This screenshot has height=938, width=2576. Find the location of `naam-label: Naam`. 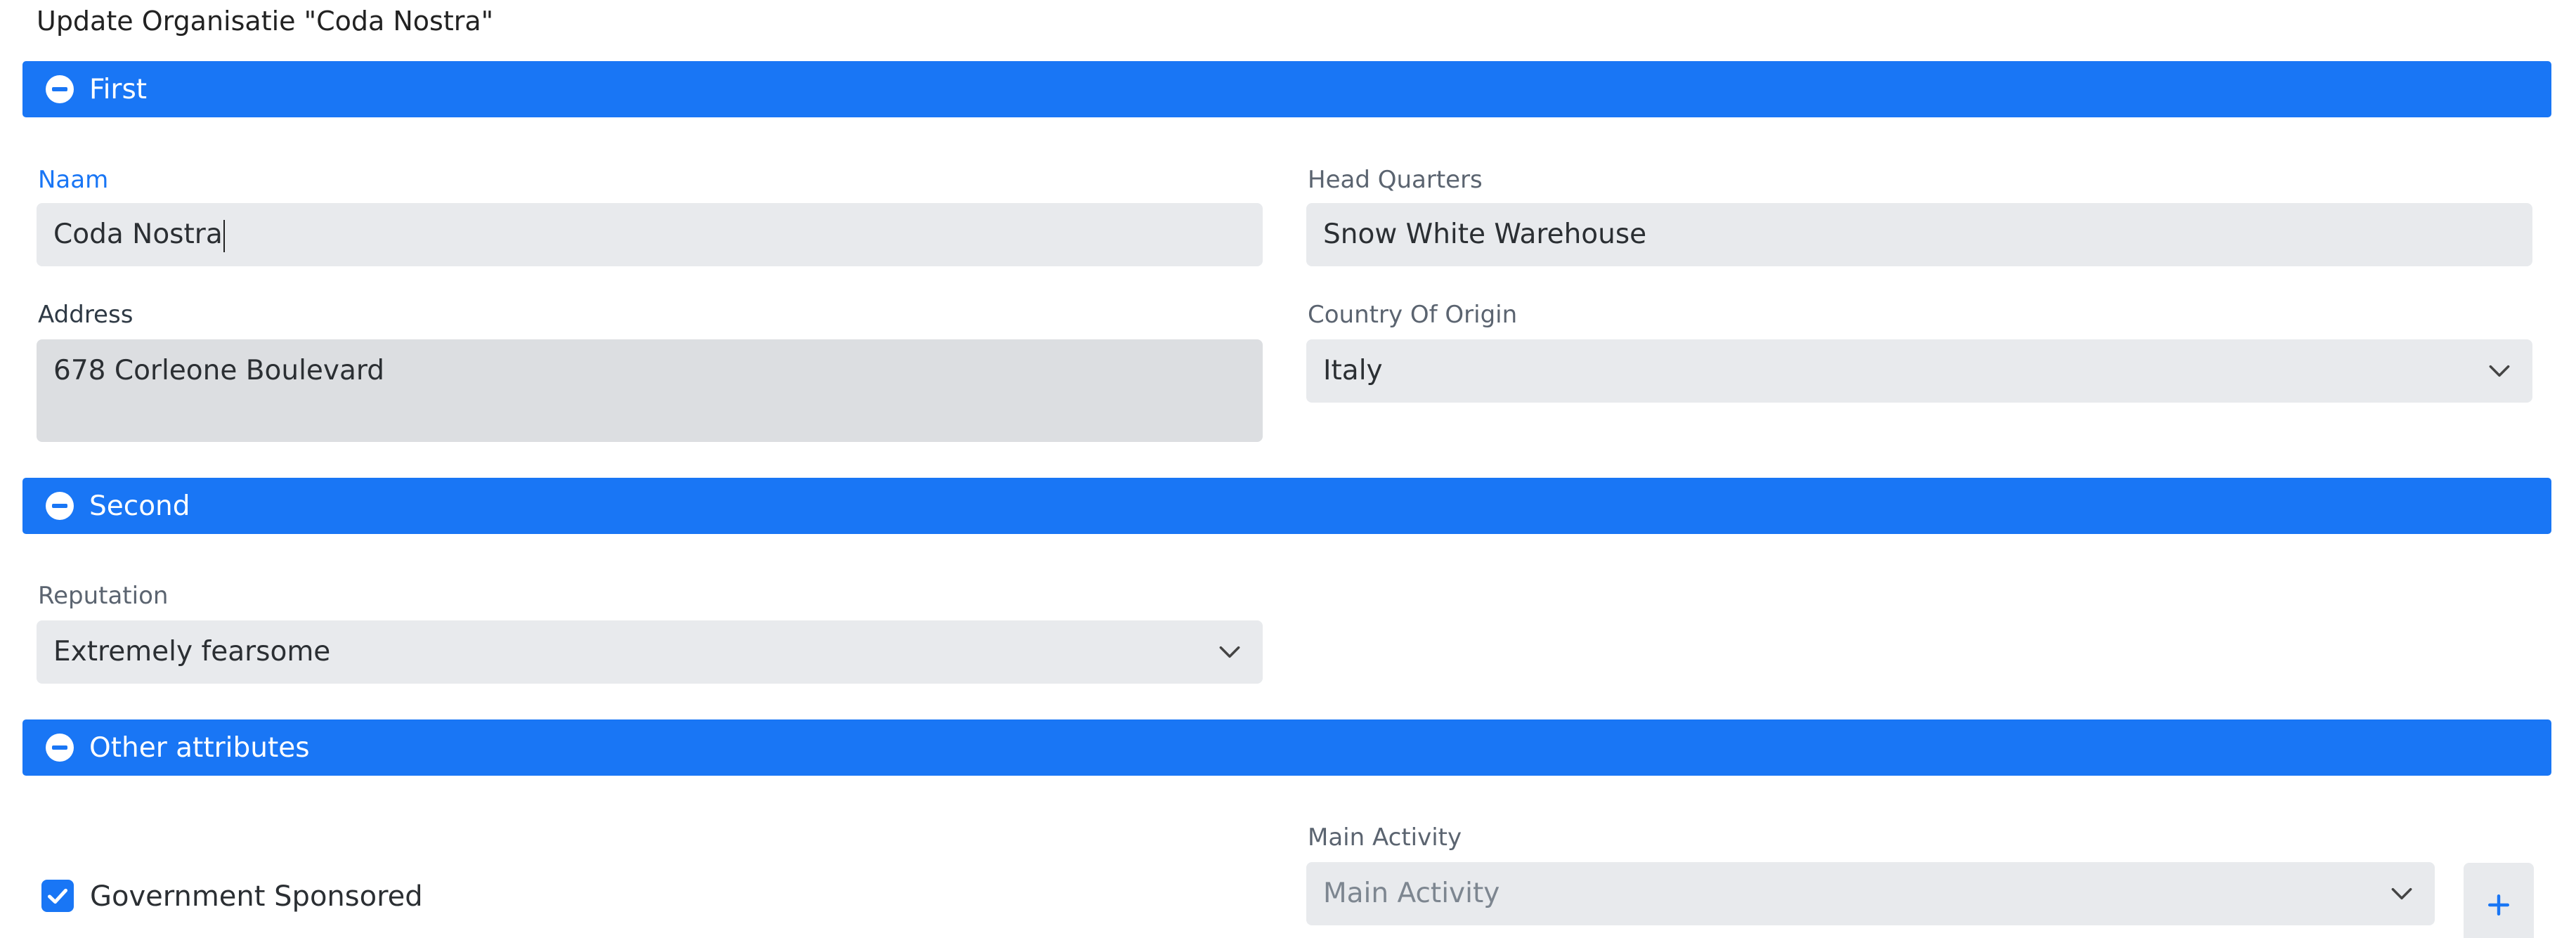

naam-label: Naam is located at coordinates (73, 180).